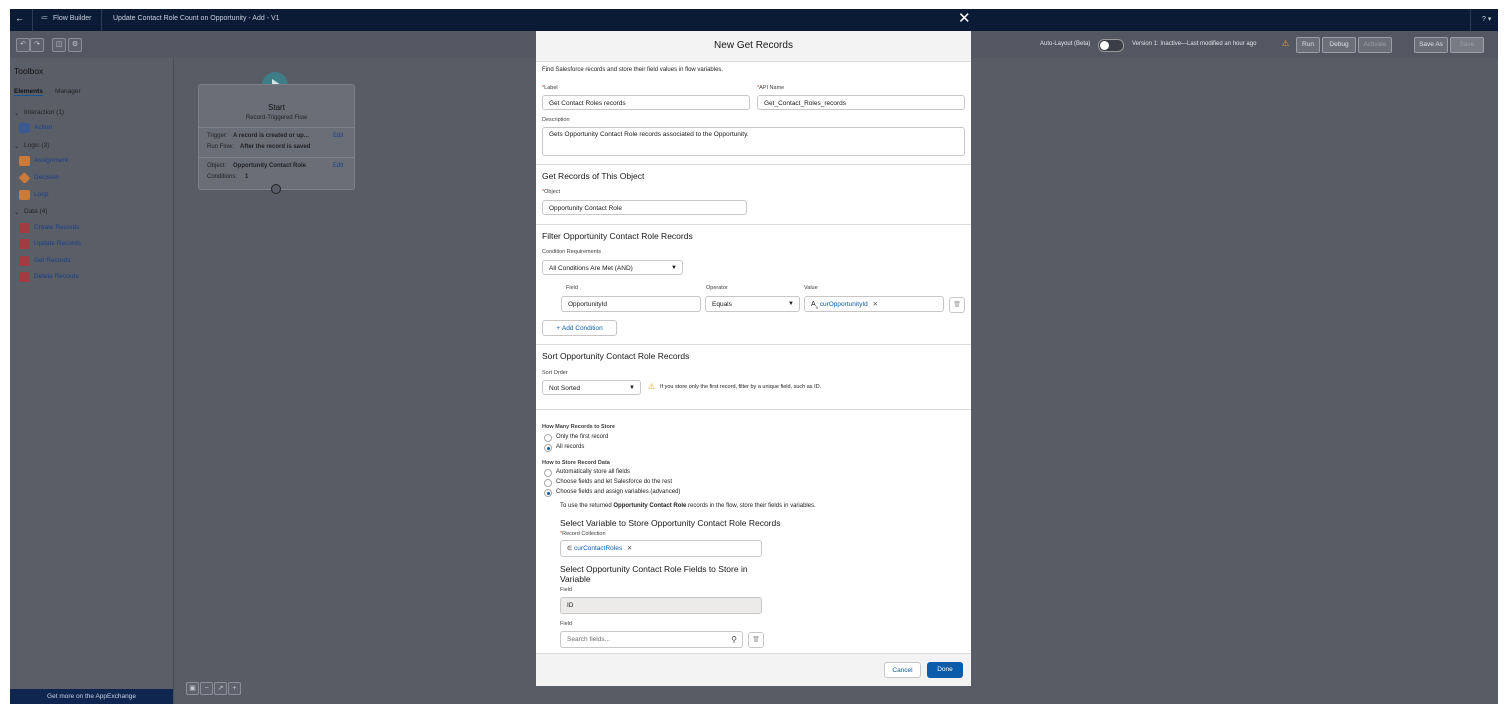 The width and height of the screenshot is (1508, 712). What do you see at coordinates (276, 118) in the screenshot?
I see `start-subtitle: Record-Triggered Flow` at bounding box center [276, 118].